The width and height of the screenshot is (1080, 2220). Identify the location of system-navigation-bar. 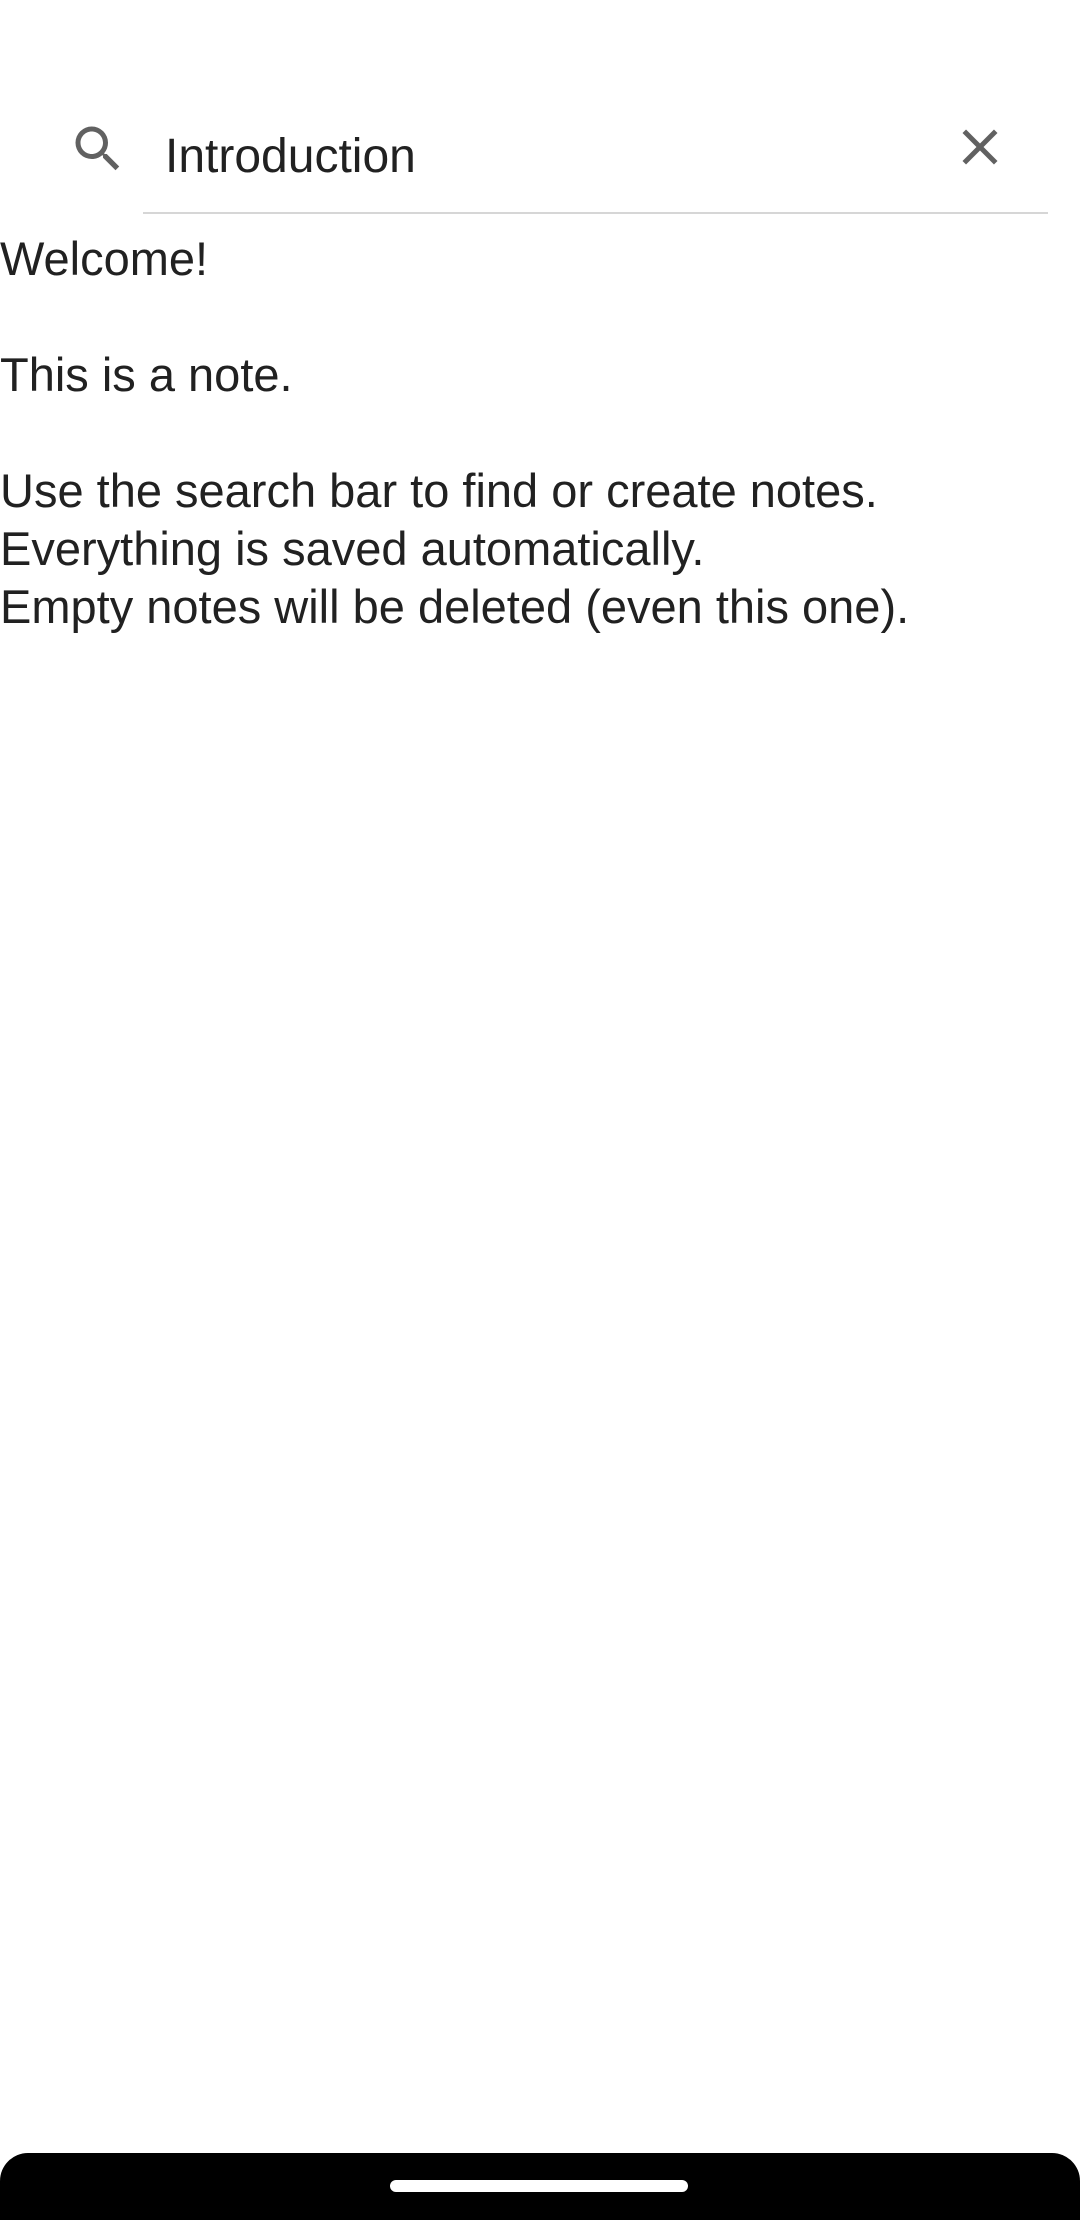
(540, 2186).